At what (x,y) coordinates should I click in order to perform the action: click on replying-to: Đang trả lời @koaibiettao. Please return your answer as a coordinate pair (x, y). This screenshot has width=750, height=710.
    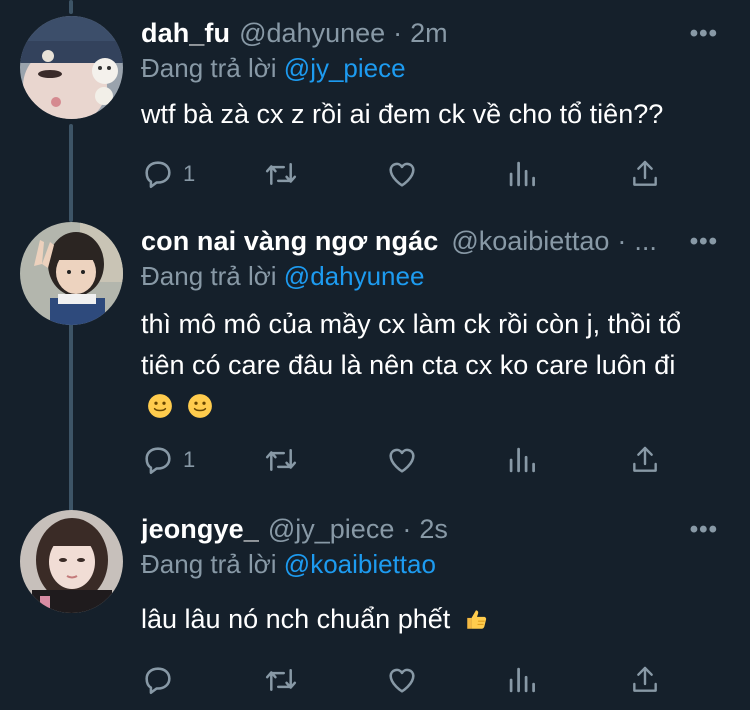
    Looking at the image, I should click on (288, 564).